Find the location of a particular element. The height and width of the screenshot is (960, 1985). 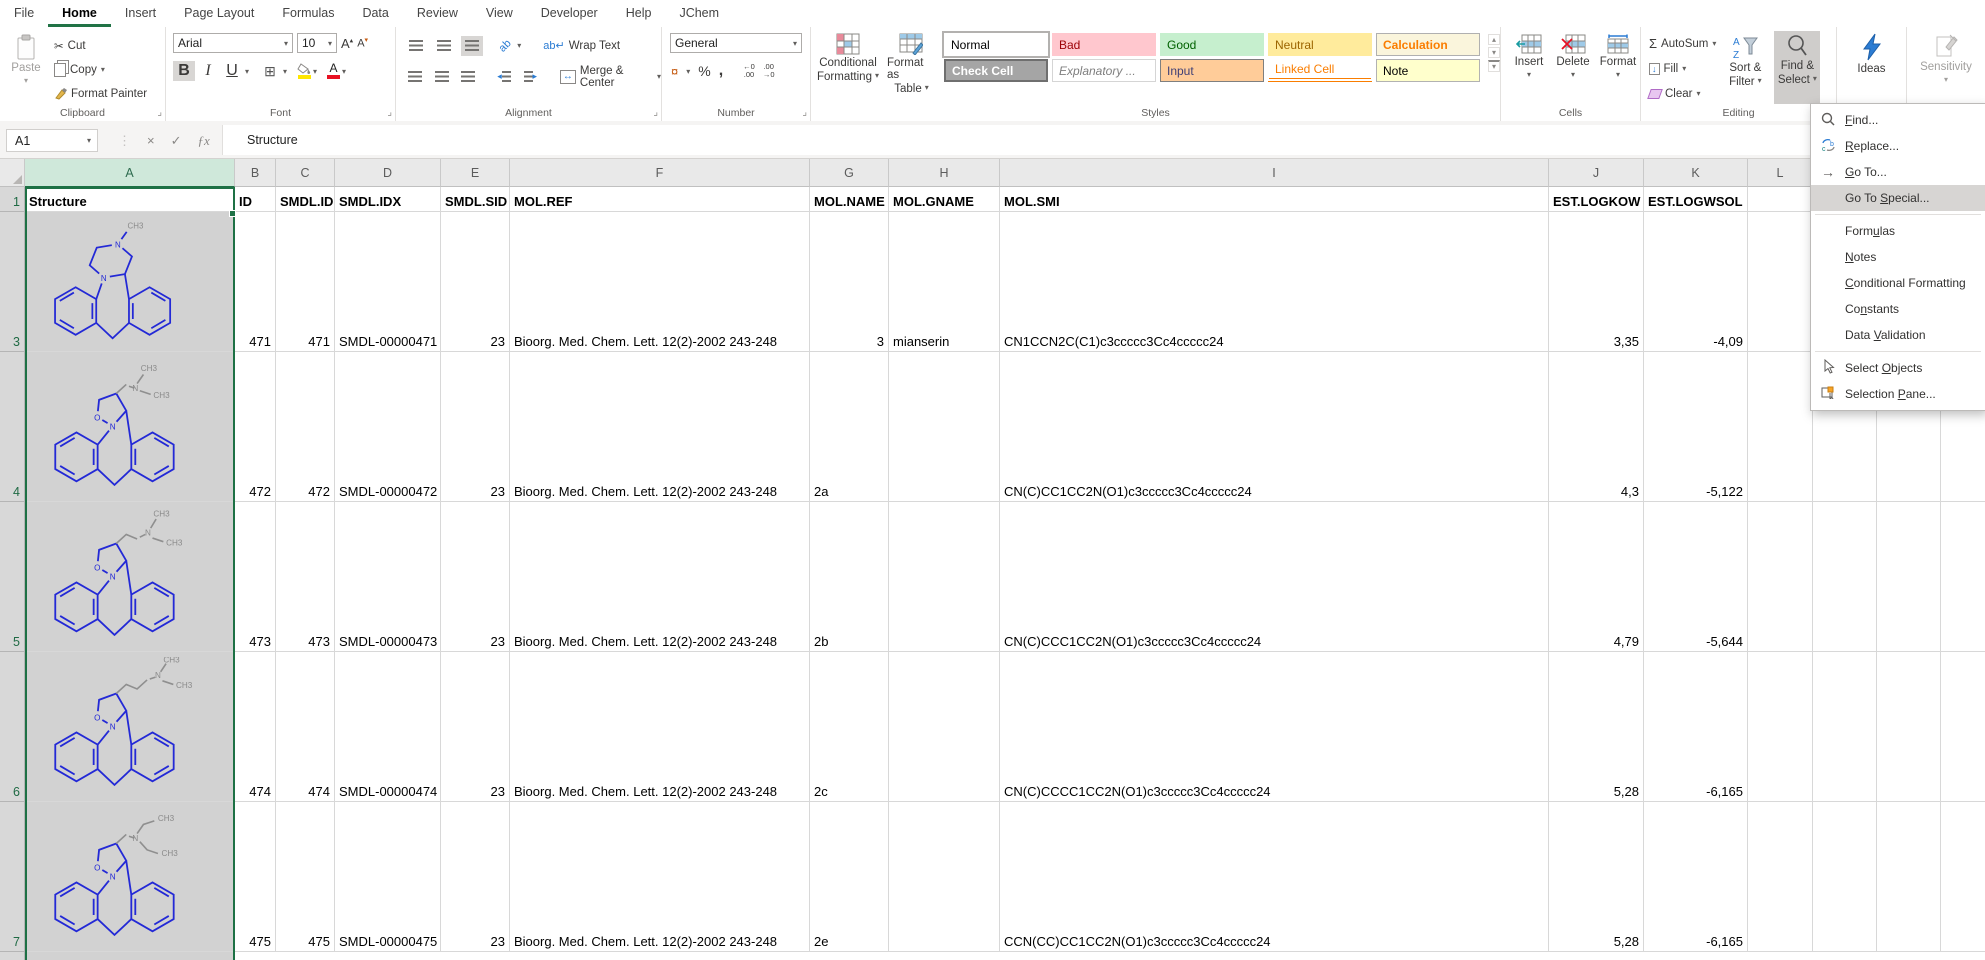

cut-button: ✂ Cut is located at coordinates (100, 45).